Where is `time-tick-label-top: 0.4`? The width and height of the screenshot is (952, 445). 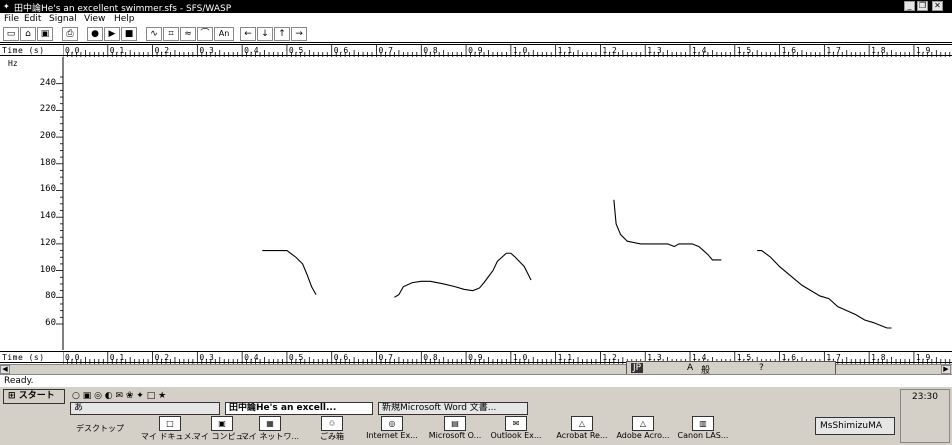 time-tick-label-top: 0.4 is located at coordinates (251, 50).